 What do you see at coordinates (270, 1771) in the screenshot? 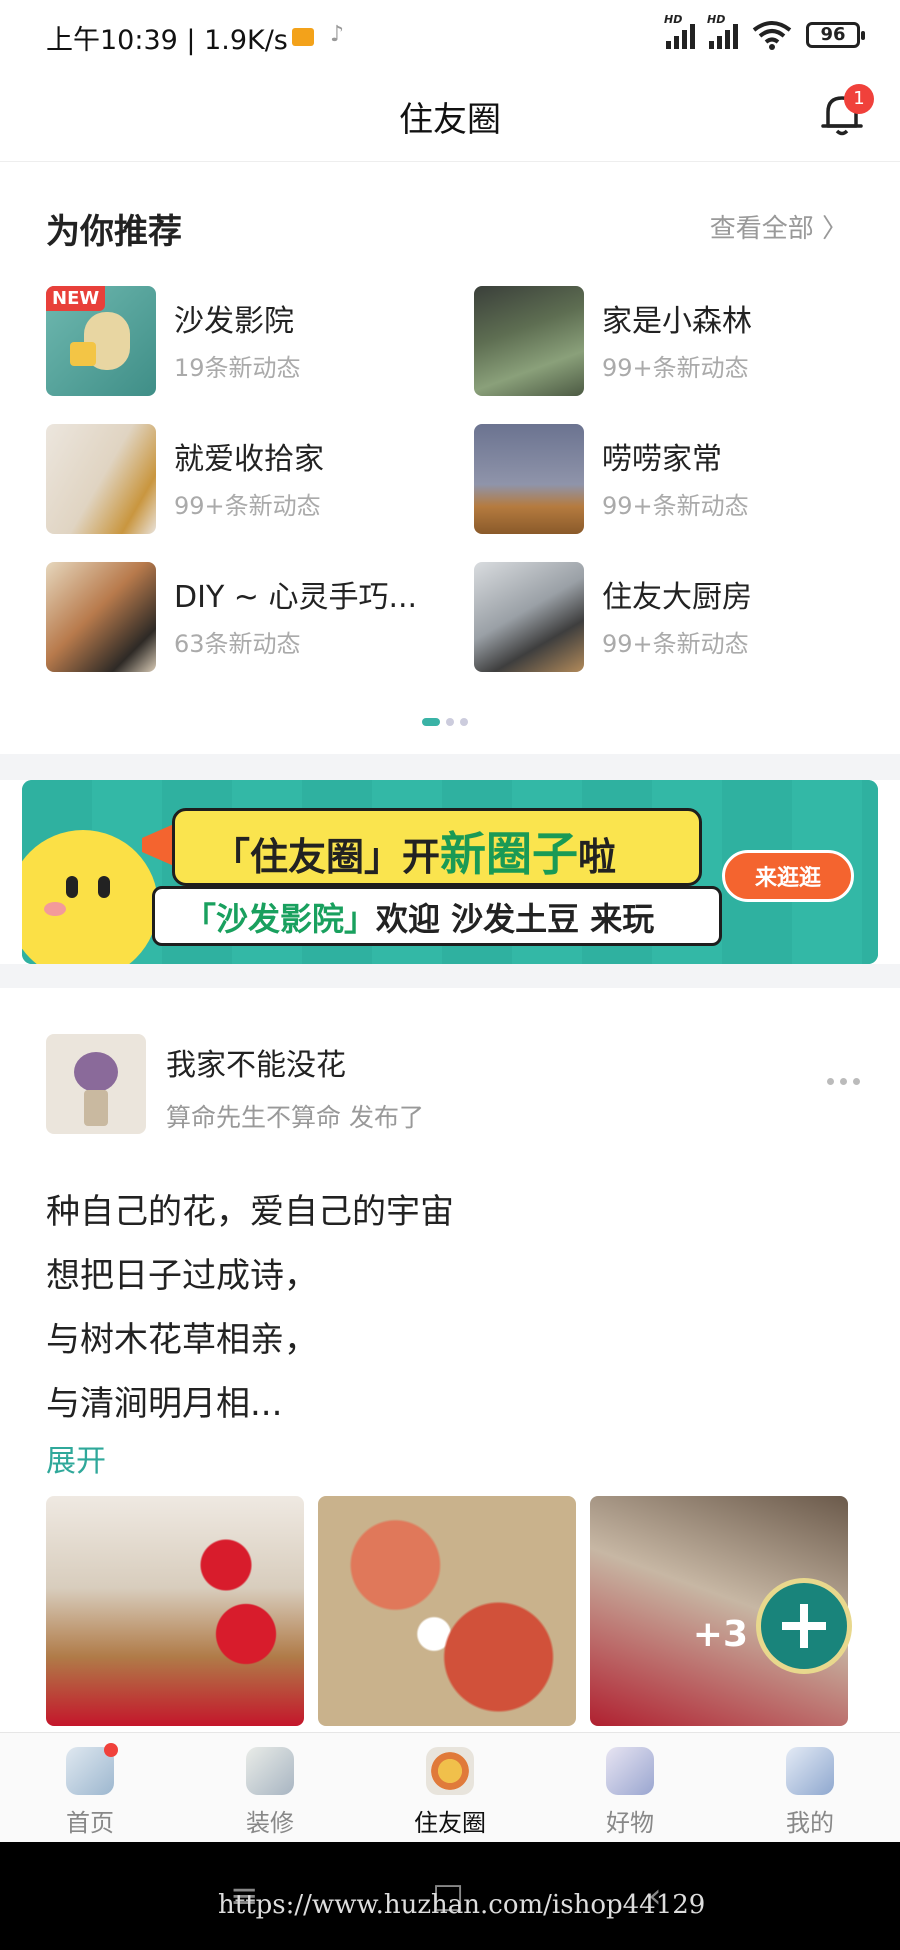
I see `decoration-icon` at bounding box center [270, 1771].